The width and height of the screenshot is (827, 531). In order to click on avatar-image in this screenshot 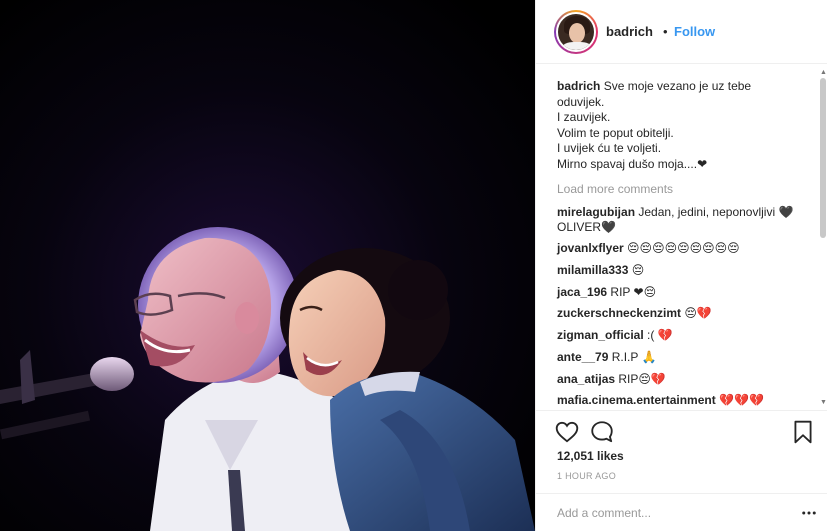, I will do `click(576, 32)`.